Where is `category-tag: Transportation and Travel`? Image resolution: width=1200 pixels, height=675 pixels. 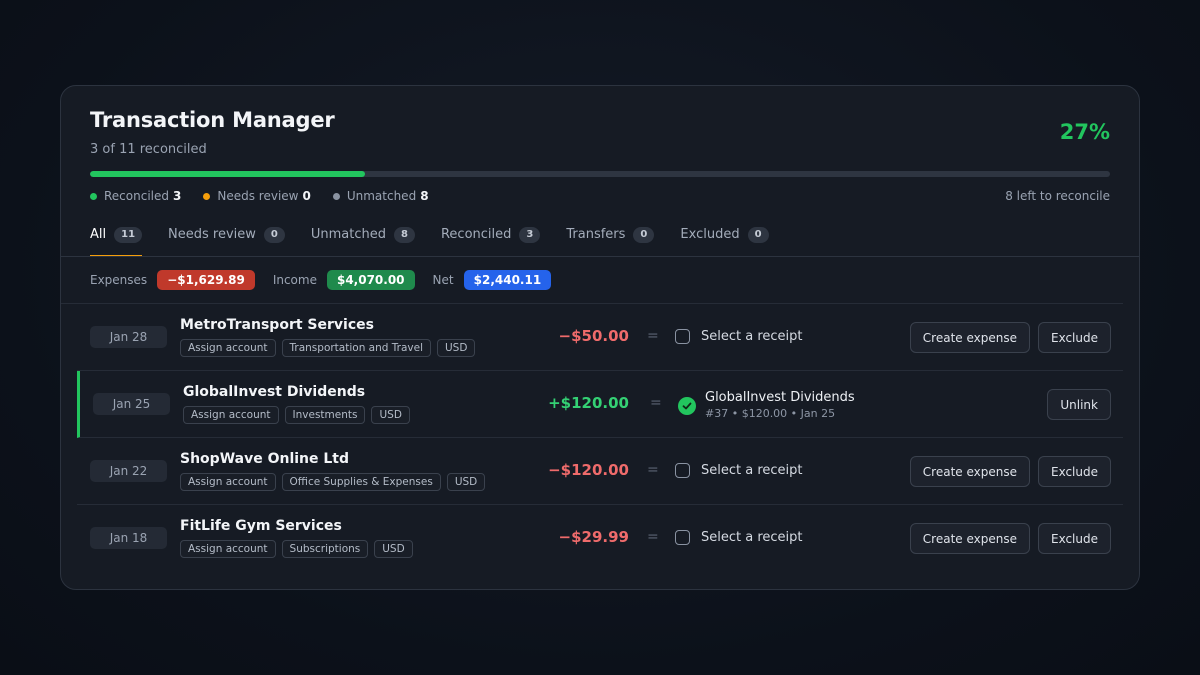
category-tag: Transportation and Travel is located at coordinates (356, 348).